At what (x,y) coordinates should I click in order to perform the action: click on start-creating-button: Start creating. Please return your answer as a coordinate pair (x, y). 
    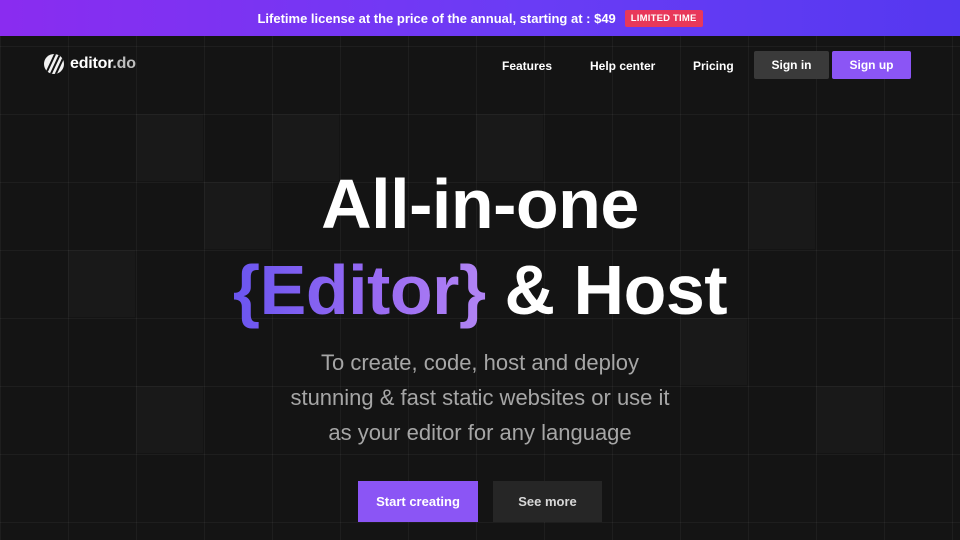
    Looking at the image, I should click on (418, 501).